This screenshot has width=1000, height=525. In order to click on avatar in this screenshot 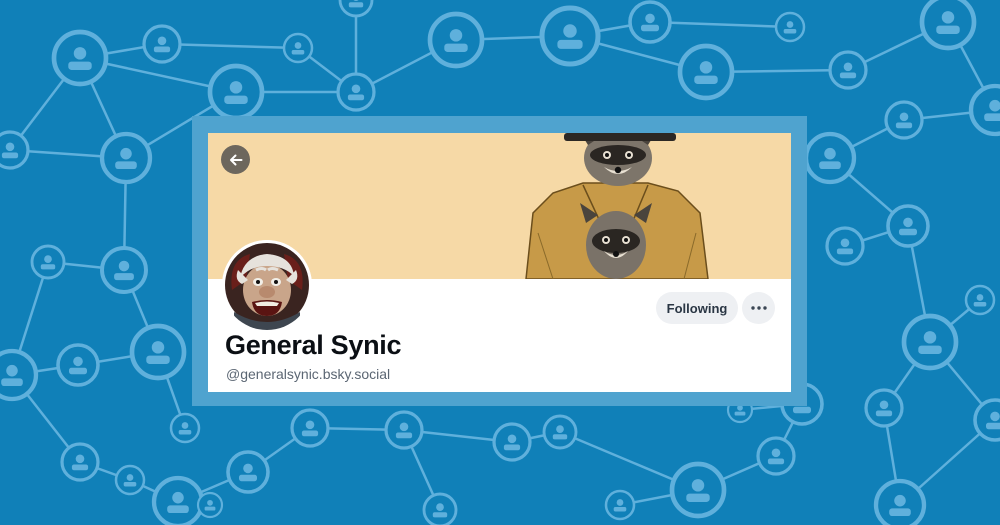, I will do `click(267, 285)`.